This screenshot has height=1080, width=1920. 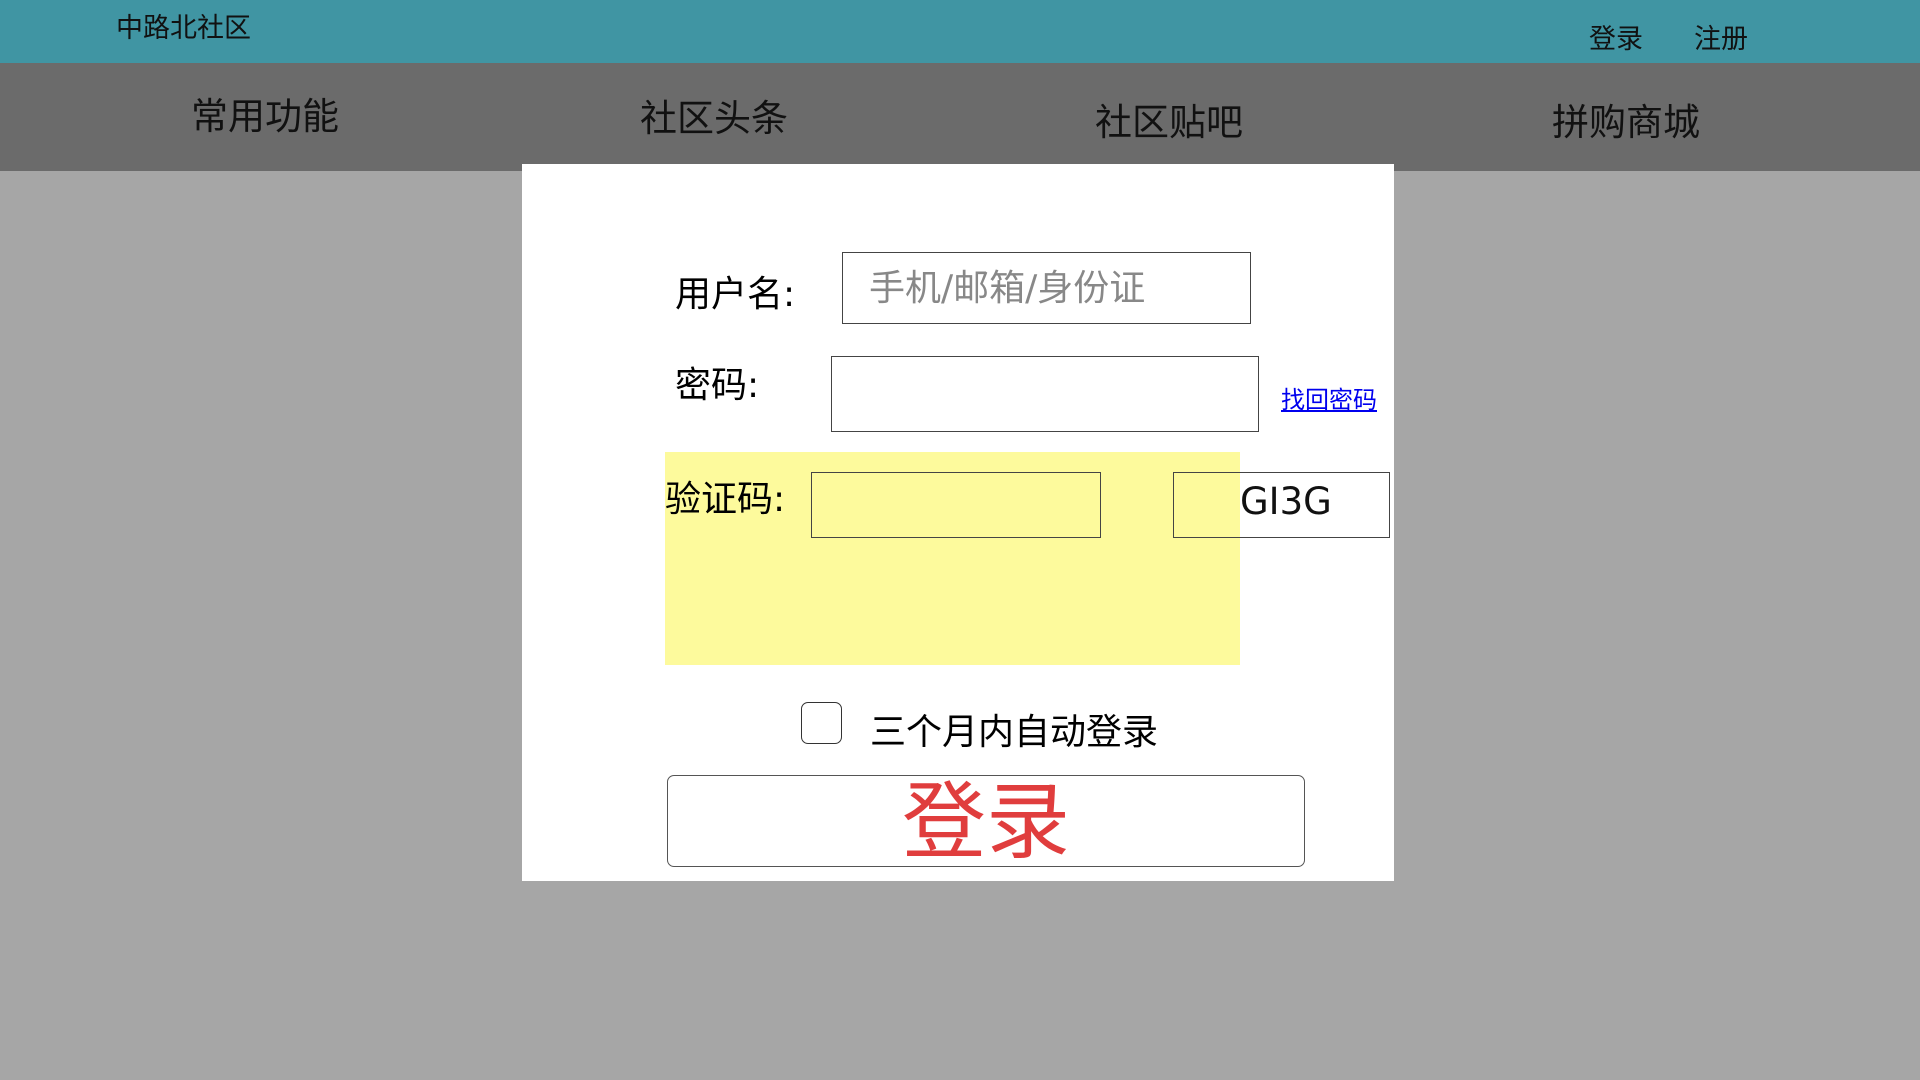 What do you see at coordinates (960, 31) in the screenshot?
I see `top-bar: 中路北社区 登录 注册` at bounding box center [960, 31].